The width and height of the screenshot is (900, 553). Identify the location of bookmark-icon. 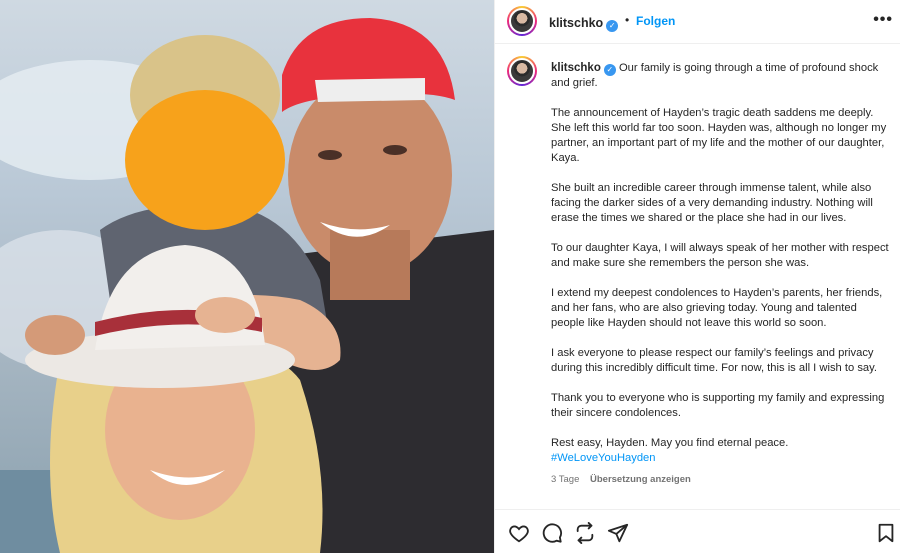
(886, 533).